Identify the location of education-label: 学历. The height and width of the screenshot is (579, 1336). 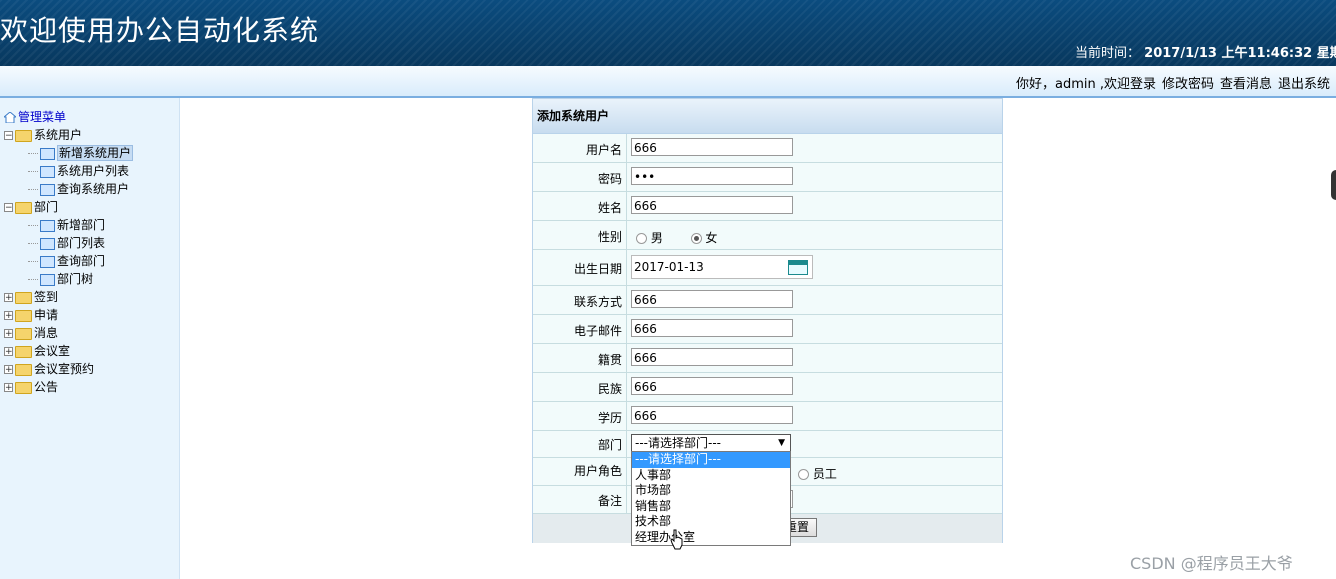
(609, 418).